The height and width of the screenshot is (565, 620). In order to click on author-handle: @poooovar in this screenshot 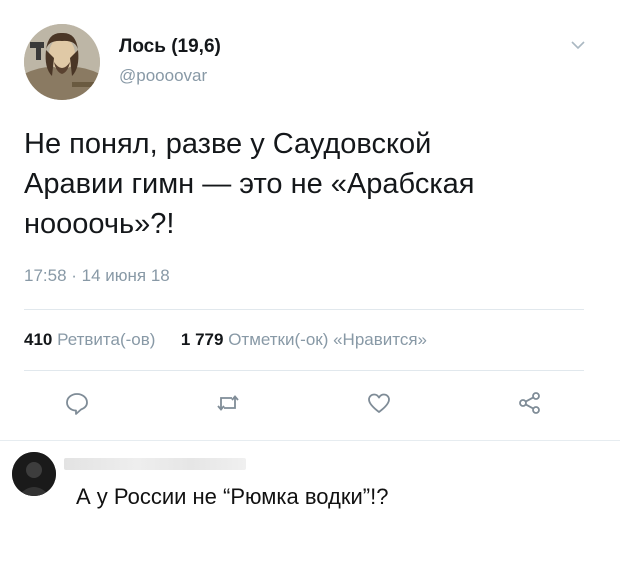, I will do `click(163, 76)`.